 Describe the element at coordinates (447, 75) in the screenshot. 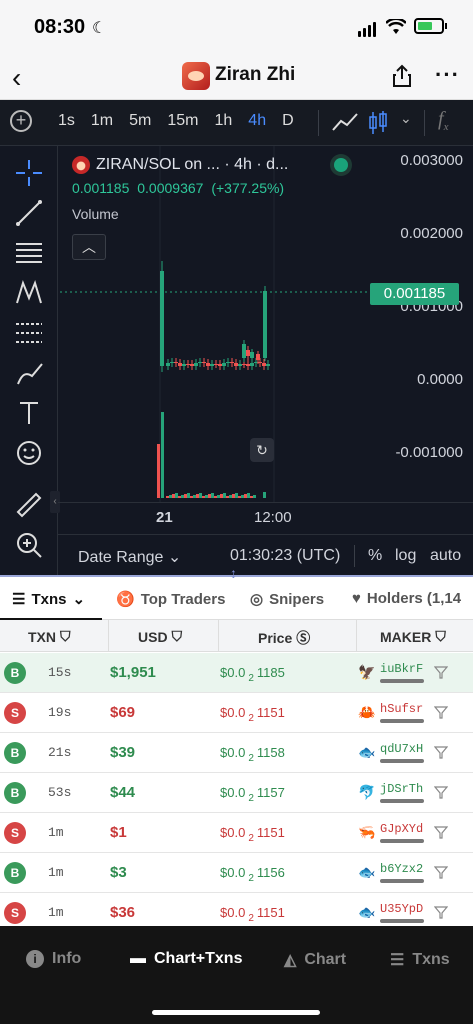

I see `more-icon: ···` at that location.